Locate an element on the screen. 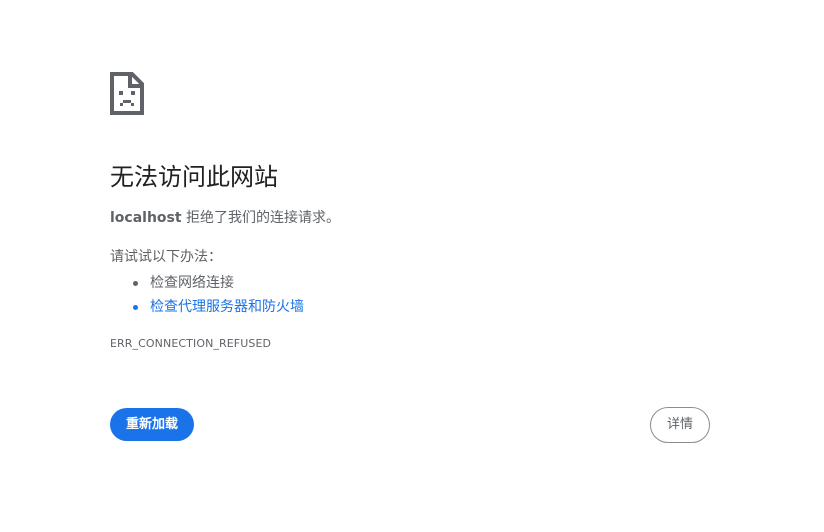 Image resolution: width=824 pixels, height=532 pixels. suggestion-list: 检查网络连接 检查代理服务器和防火墙 is located at coordinates (207, 295).